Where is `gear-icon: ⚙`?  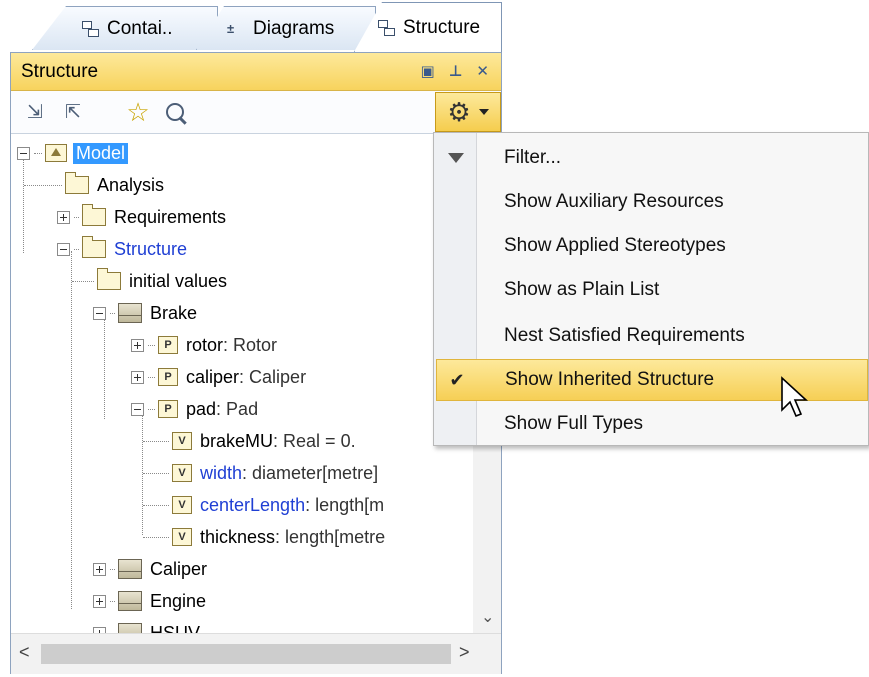
gear-icon: ⚙ is located at coordinates (459, 112).